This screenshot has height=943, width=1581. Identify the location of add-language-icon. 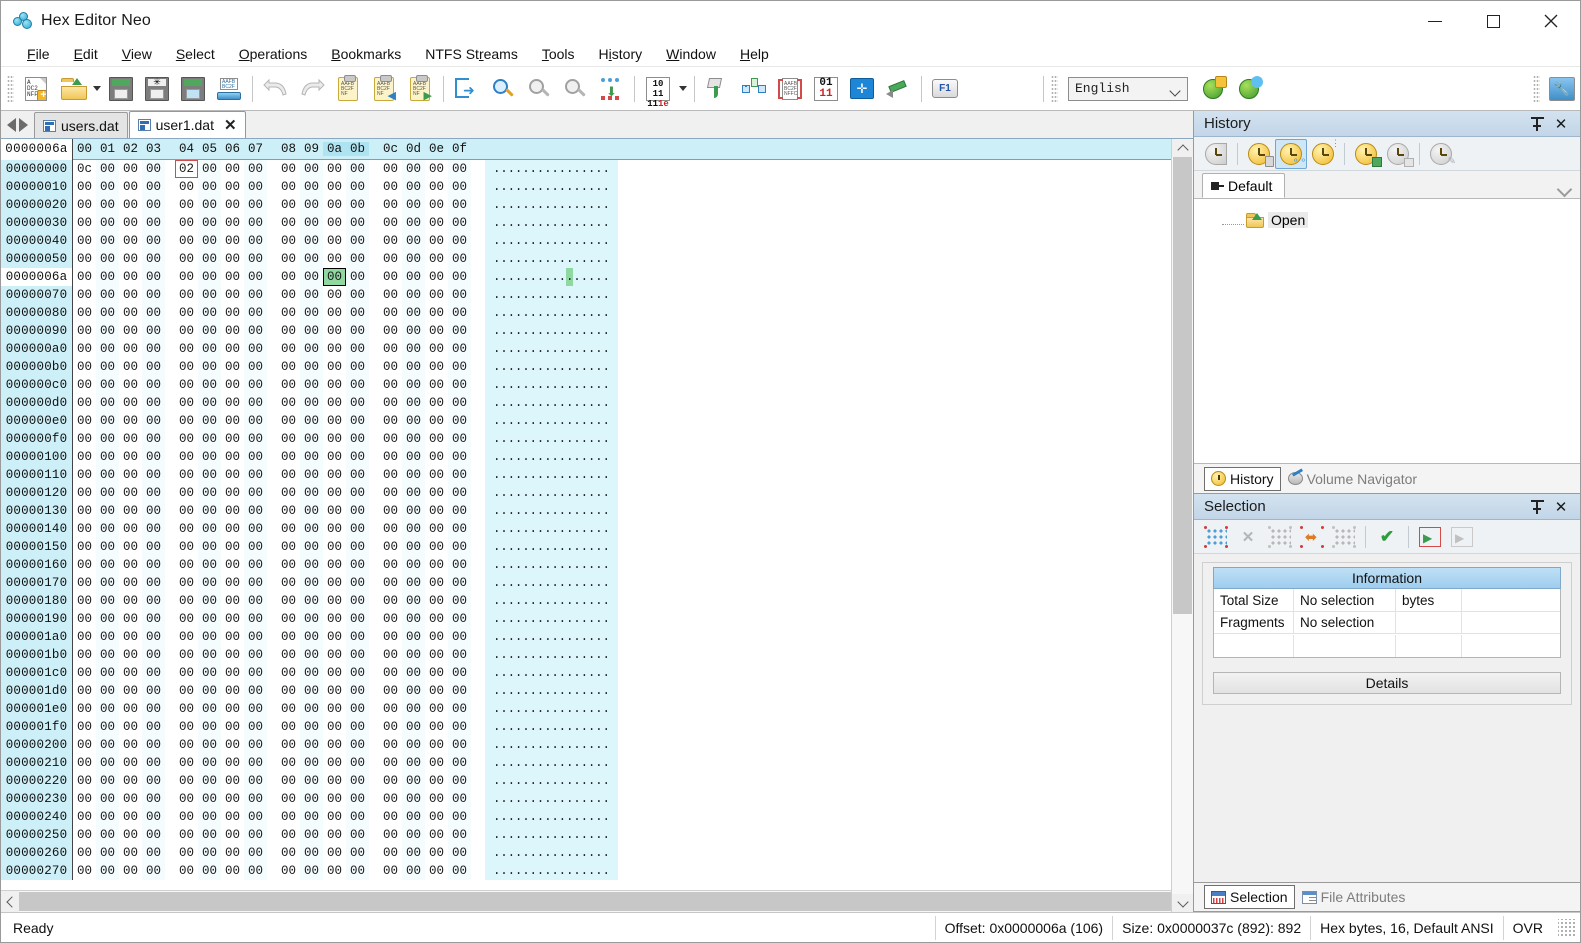
(1213, 89).